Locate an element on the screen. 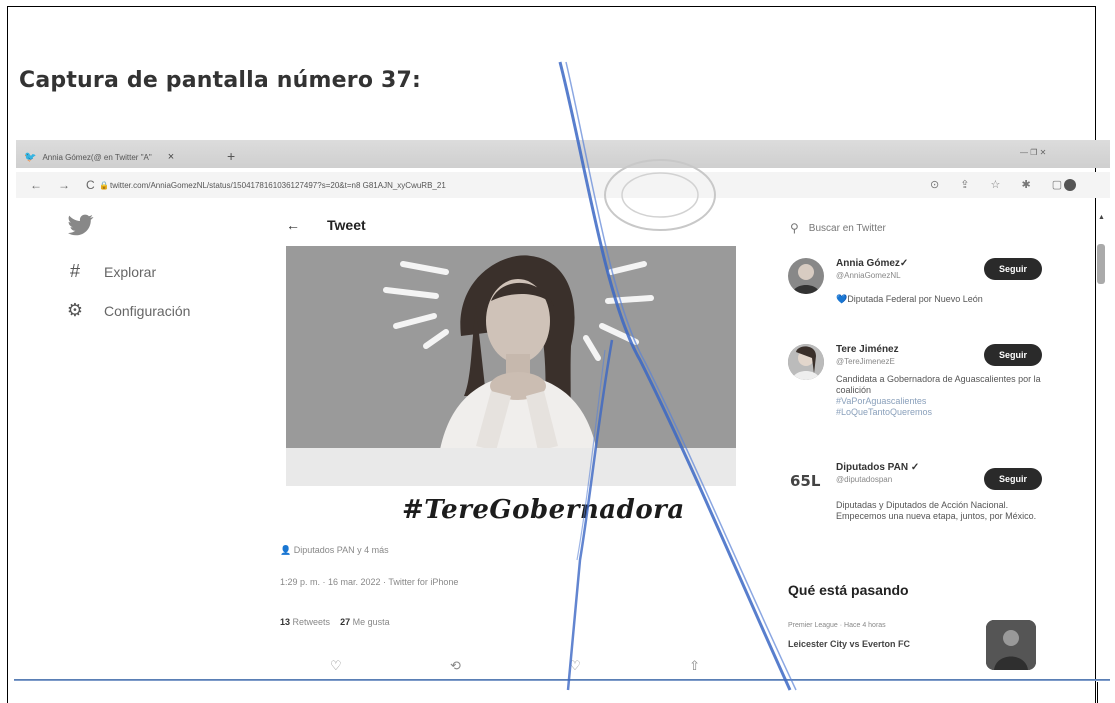  reload-icon: C is located at coordinates (90, 185).